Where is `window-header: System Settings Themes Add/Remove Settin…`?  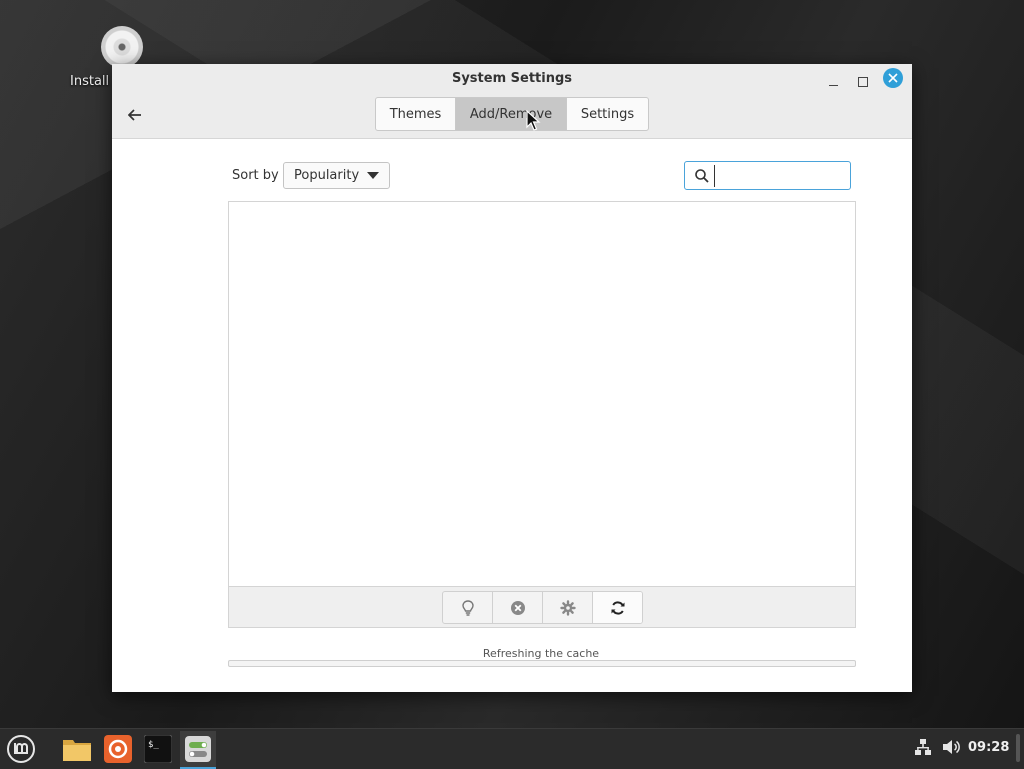
window-header: System Settings Themes Add/Remove Settin… is located at coordinates (512, 101).